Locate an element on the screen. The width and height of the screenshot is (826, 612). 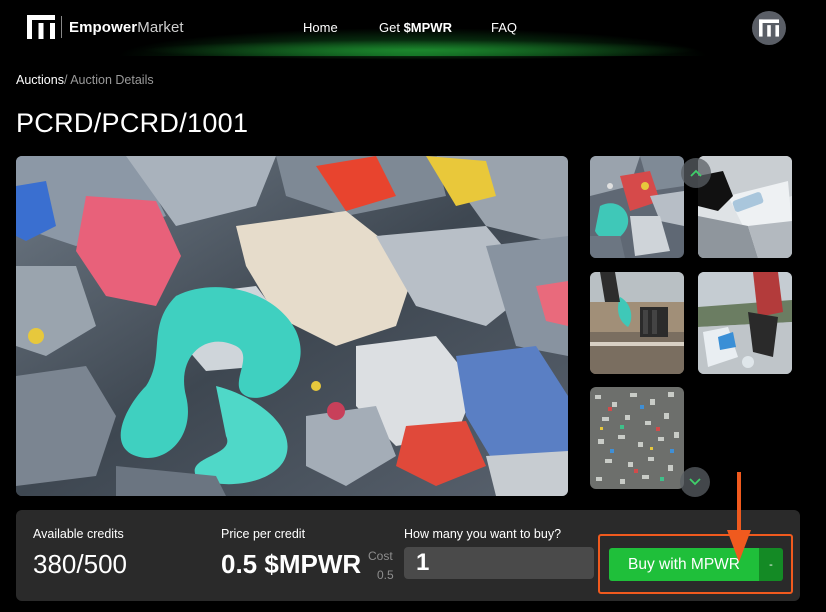
user-avatar is located at coordinates (769, 28).